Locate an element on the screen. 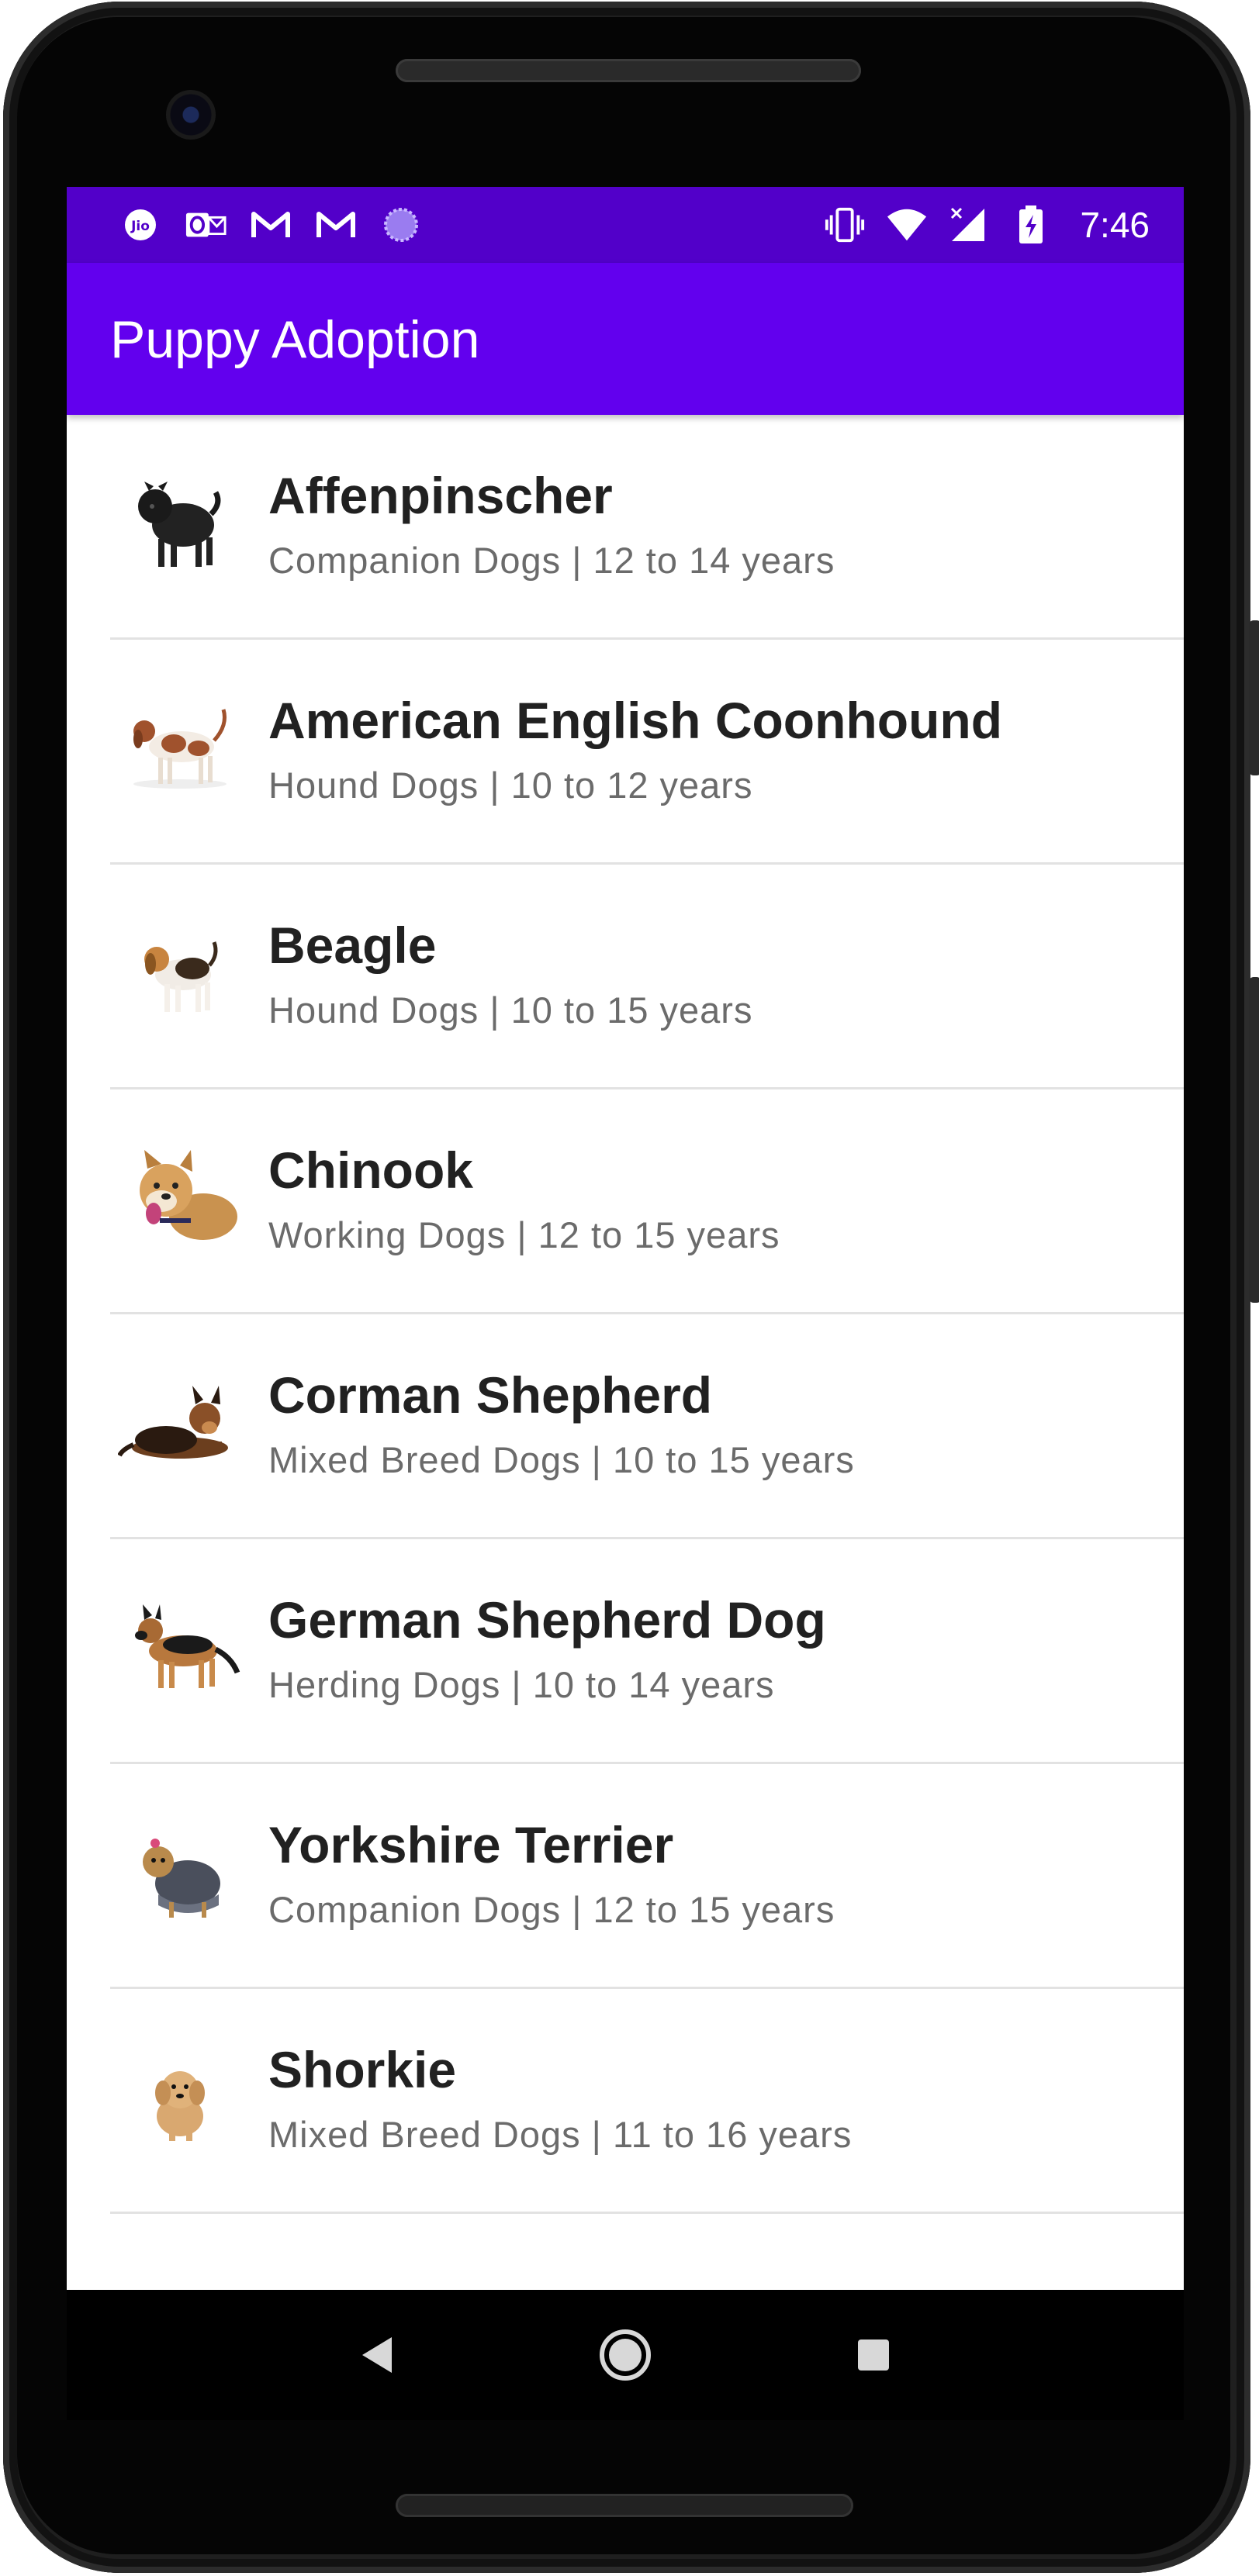  clock: 7:46 is located at coordinates (1115, 225).